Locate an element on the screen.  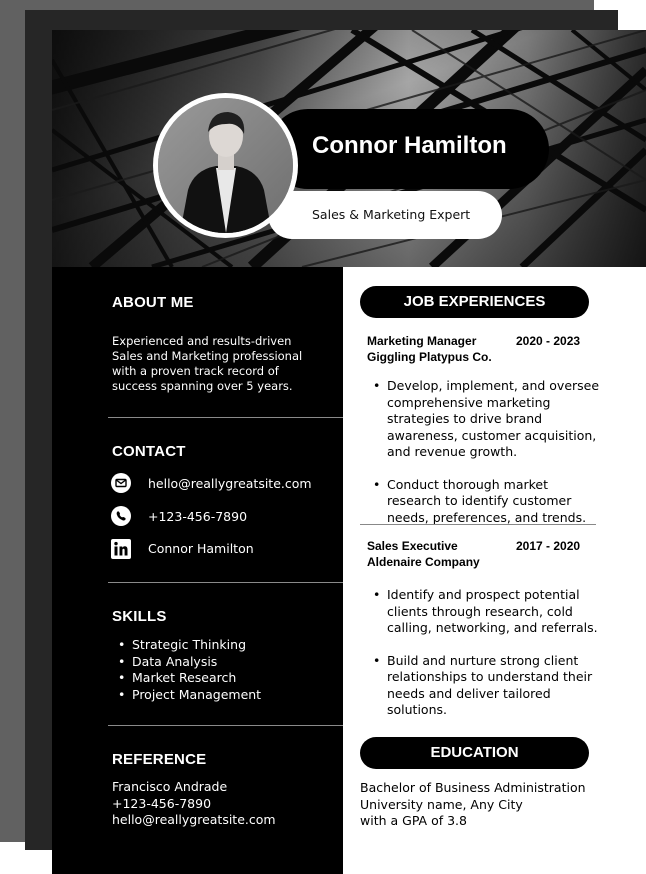
reference-heading: REFERENCE is located at coordinates (159, 759).